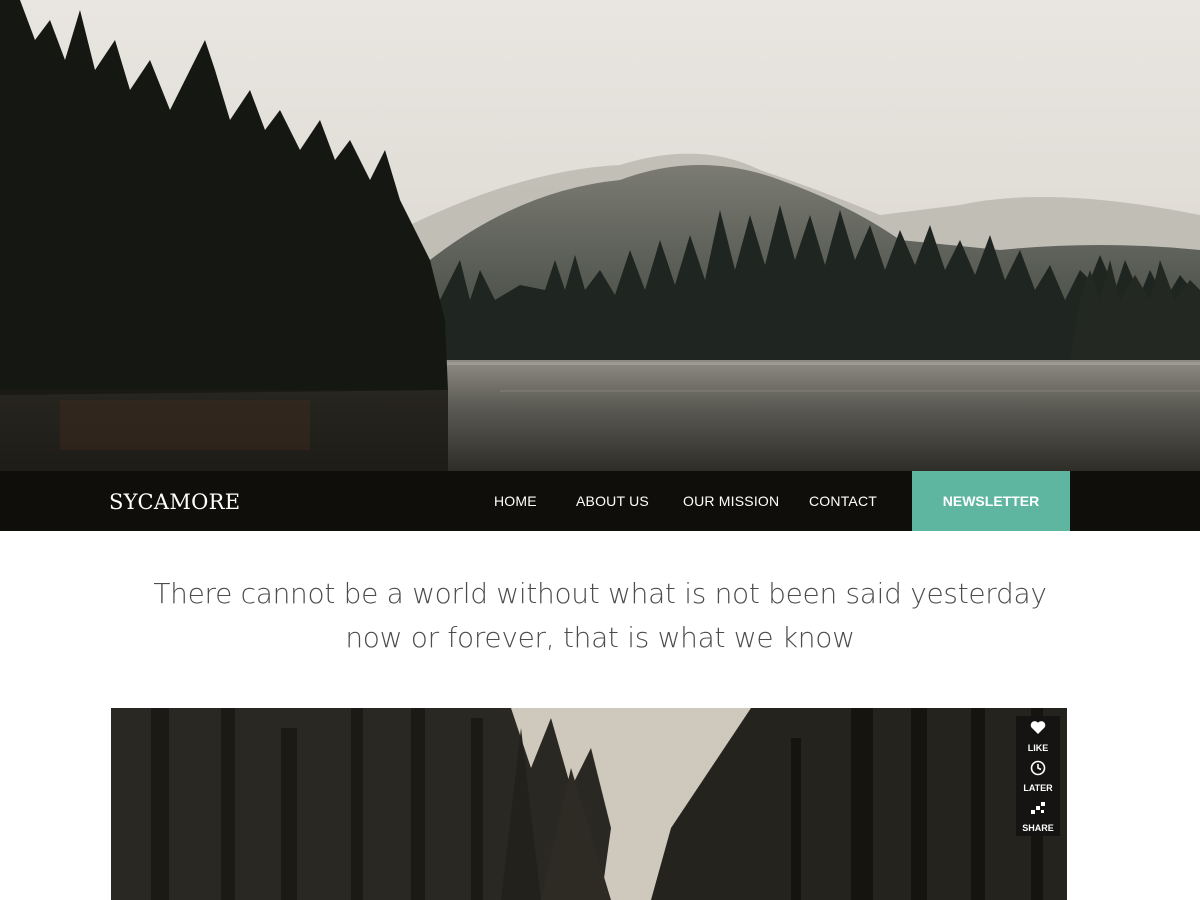  I want to click on like-button: LIKE, so click(1038, 736).